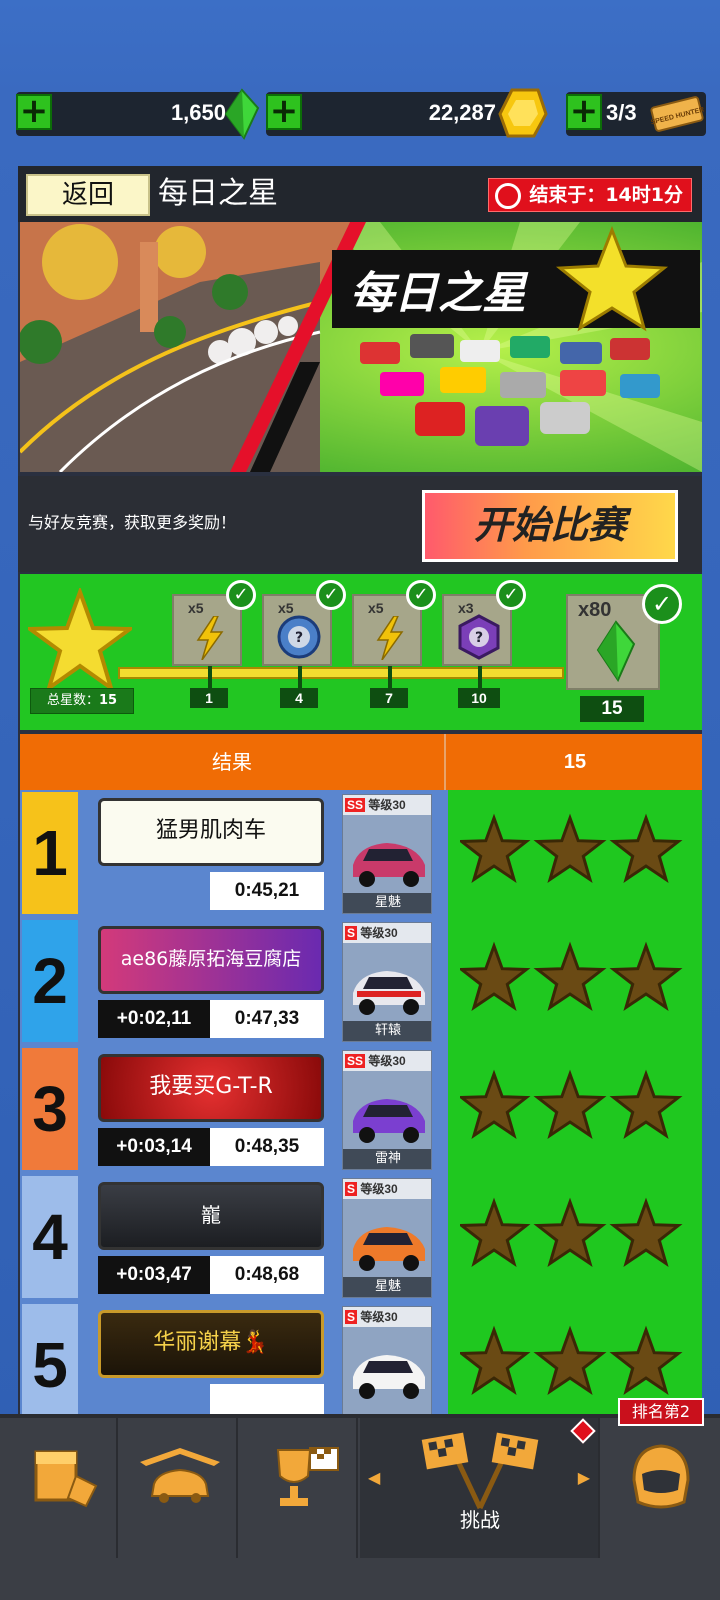  I want to click on car-name: 雷神, so click(387, 1159).